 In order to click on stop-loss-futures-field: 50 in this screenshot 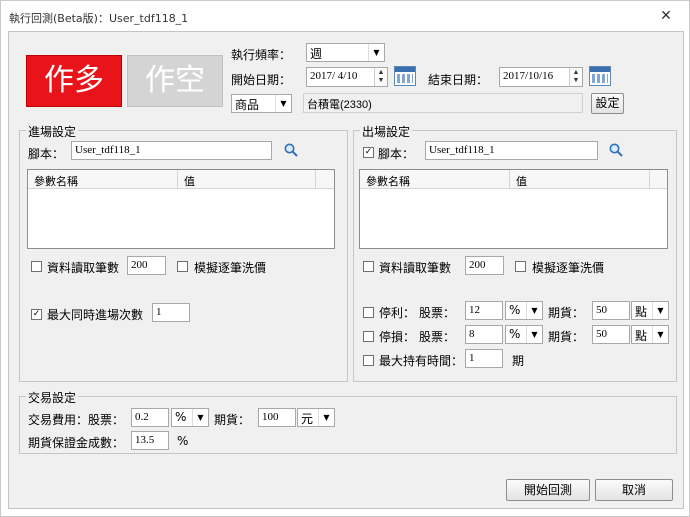, I will do `click(611, 334)`.